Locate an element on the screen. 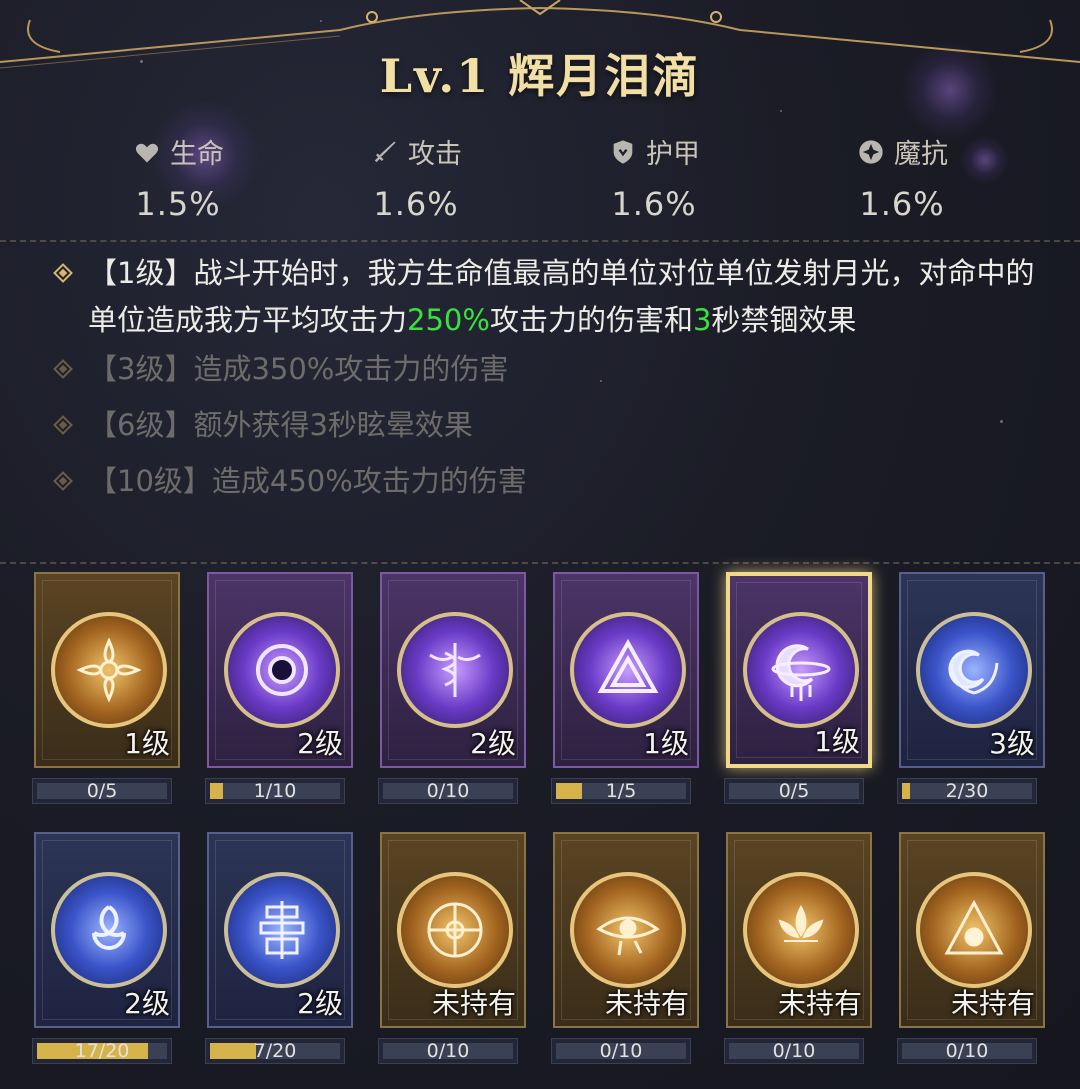 This screenshot has height=1089, width=1080. artifact-card-pyramid-emblem: 未持有 is located at coordinates (972, 930).